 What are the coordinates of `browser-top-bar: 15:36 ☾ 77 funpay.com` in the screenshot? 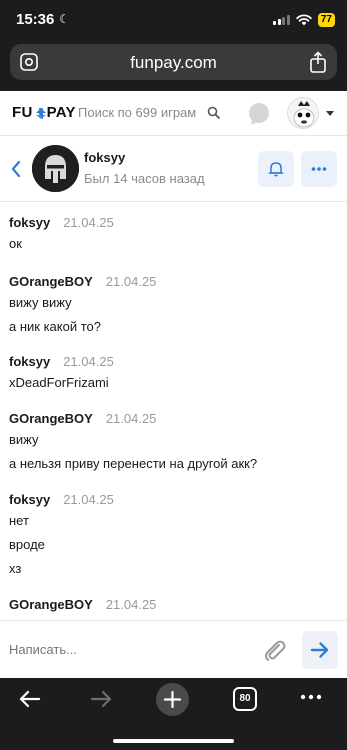 It's located at (173, 45).